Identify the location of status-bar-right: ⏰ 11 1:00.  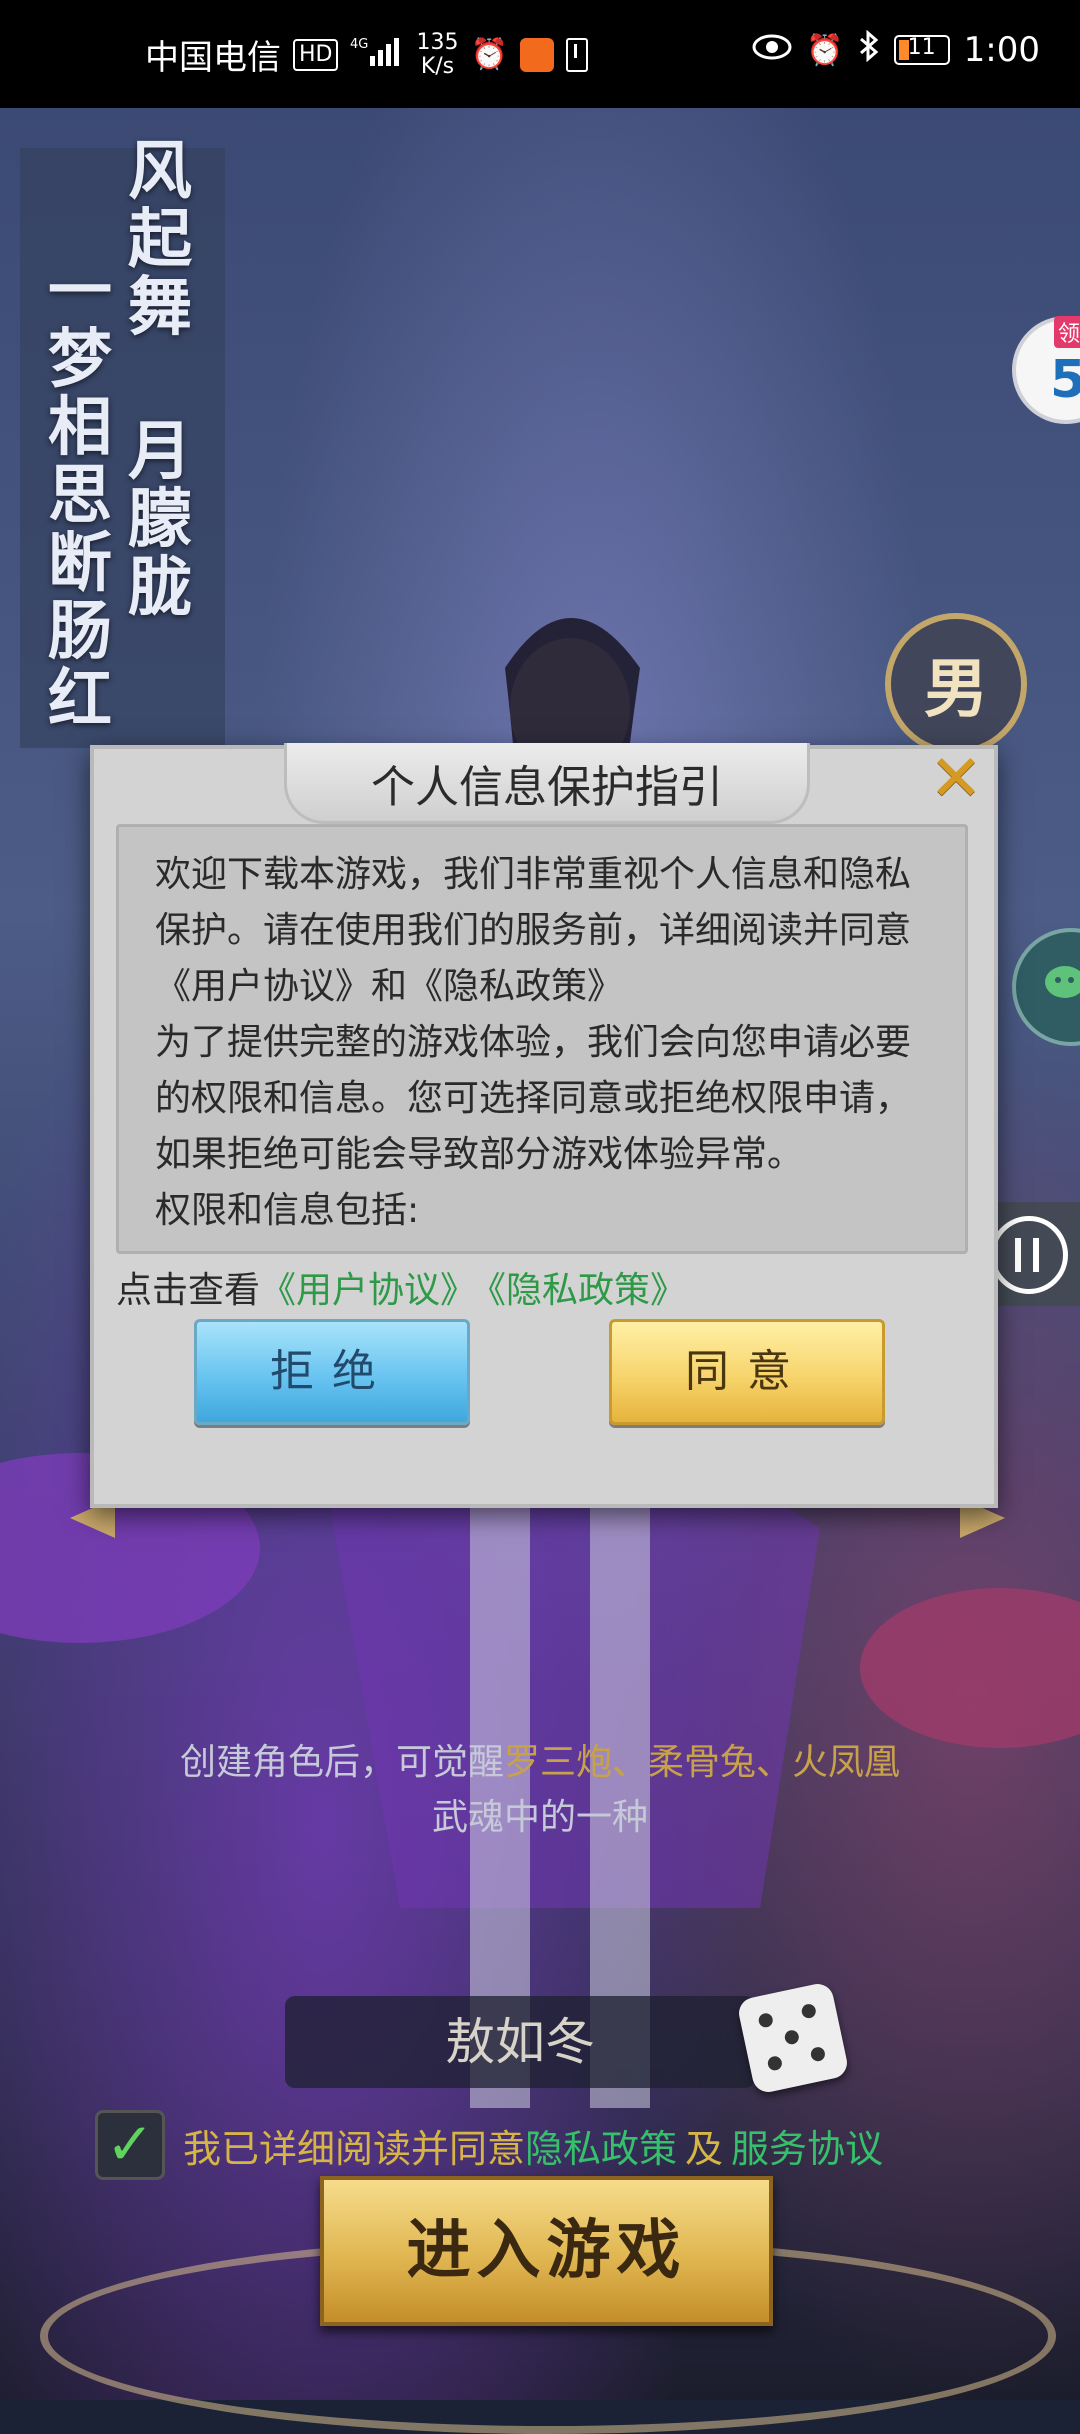
(896, 49).